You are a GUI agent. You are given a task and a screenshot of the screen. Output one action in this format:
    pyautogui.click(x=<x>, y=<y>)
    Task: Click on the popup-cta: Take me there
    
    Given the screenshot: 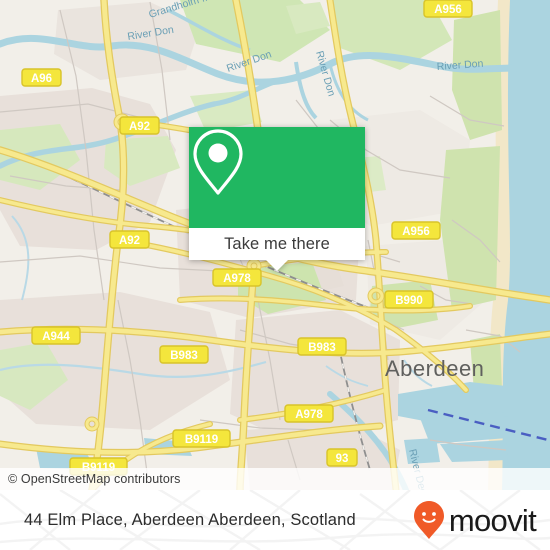 What is the action you would take?
    pyautogui.click(x=277, y=244)
    